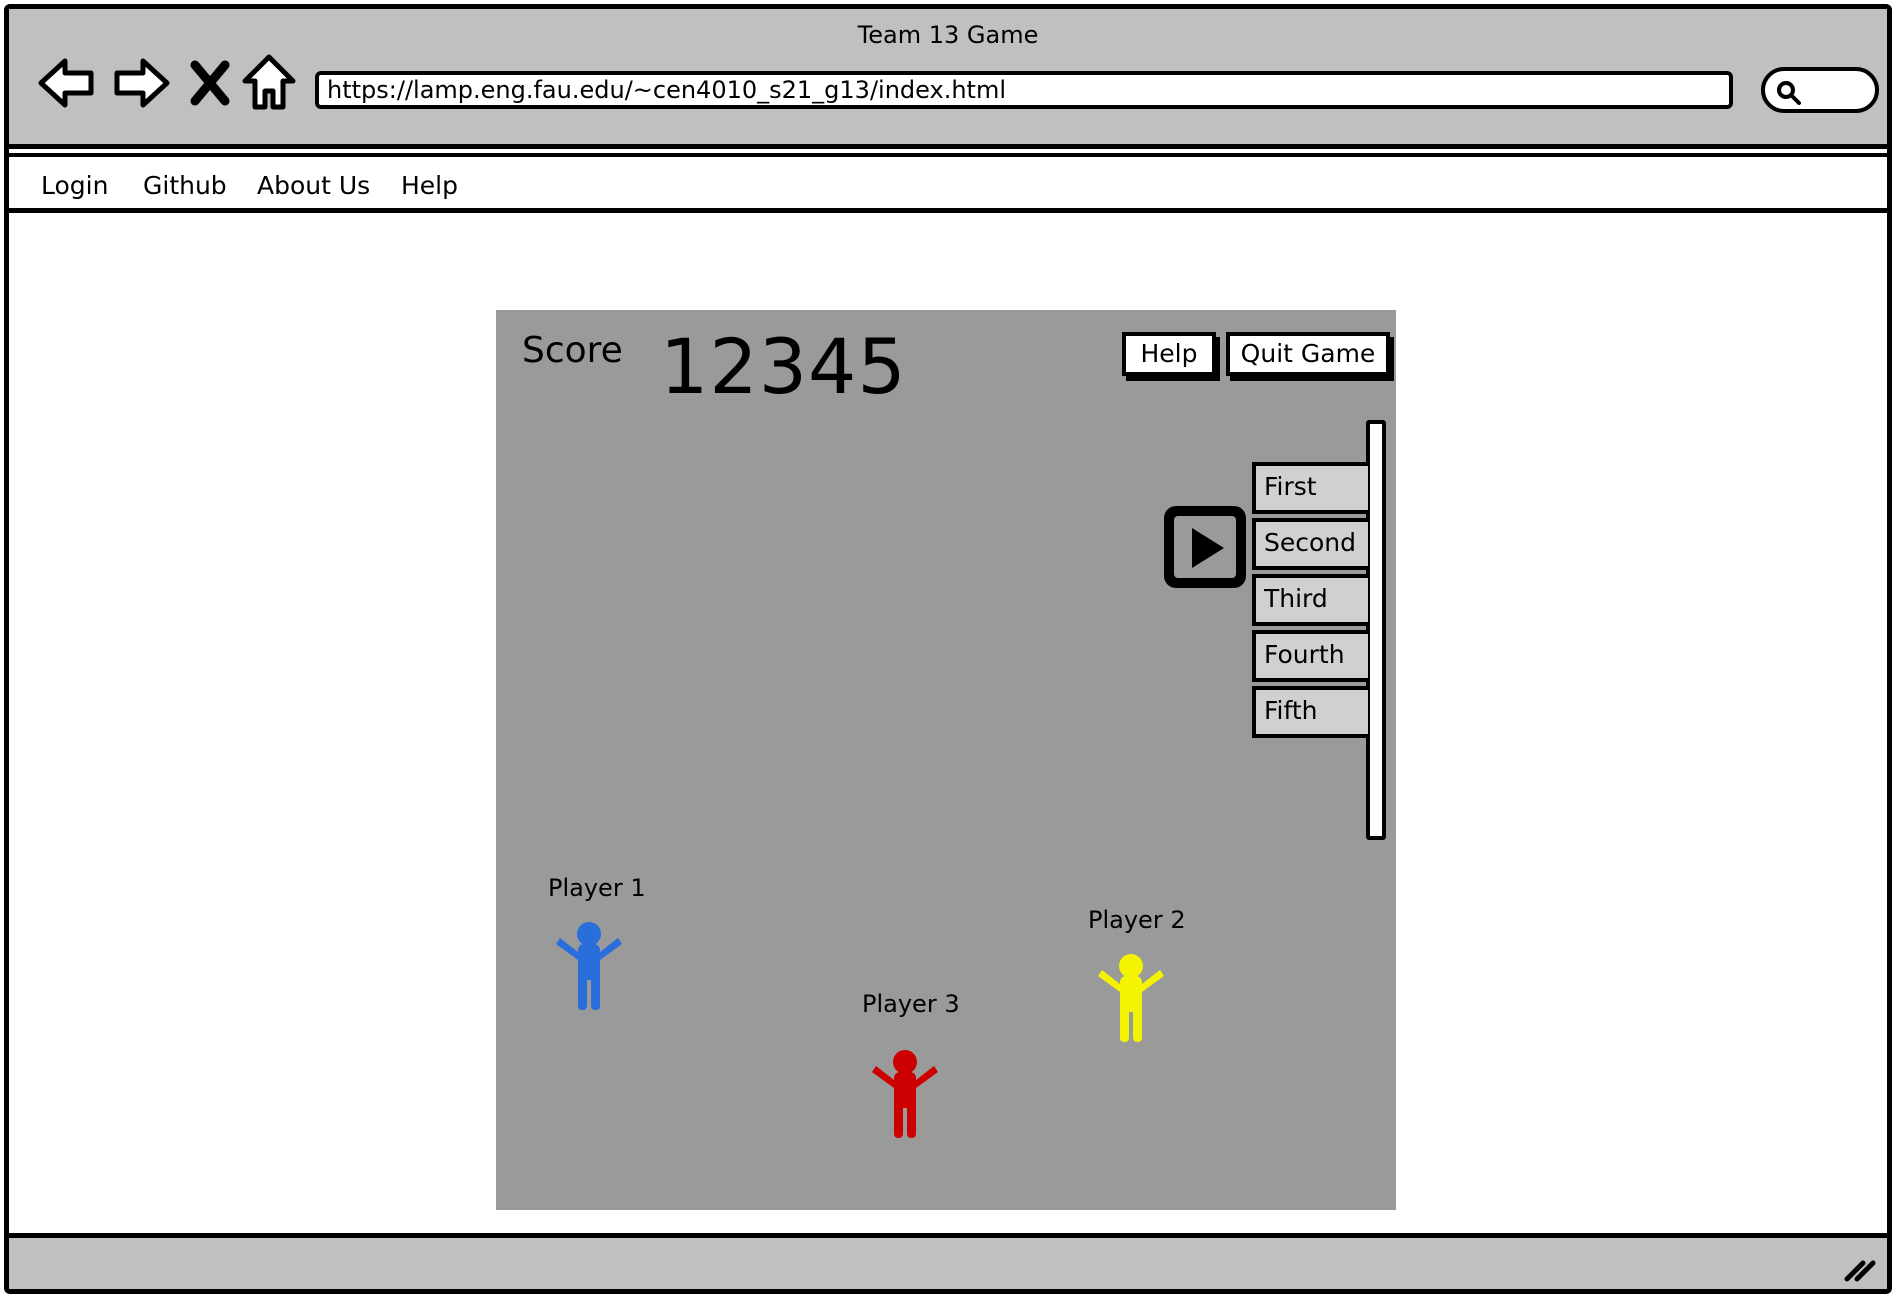  Describe the element at coordinates (1208, 548) in the screenshot. I see `play-icon` at that location.